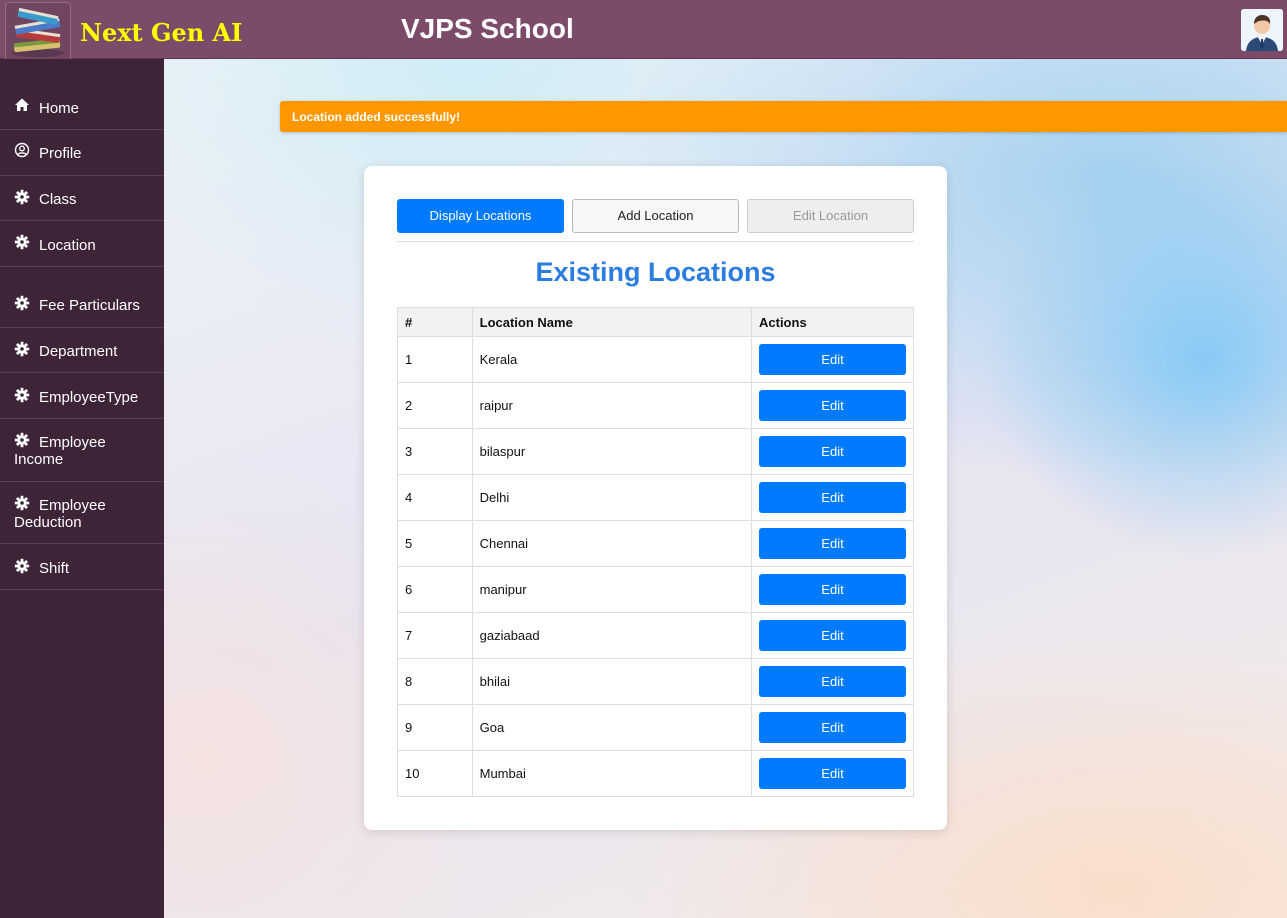  I want to click on table-row: 4 Delhi Edit, so click(655, 497).